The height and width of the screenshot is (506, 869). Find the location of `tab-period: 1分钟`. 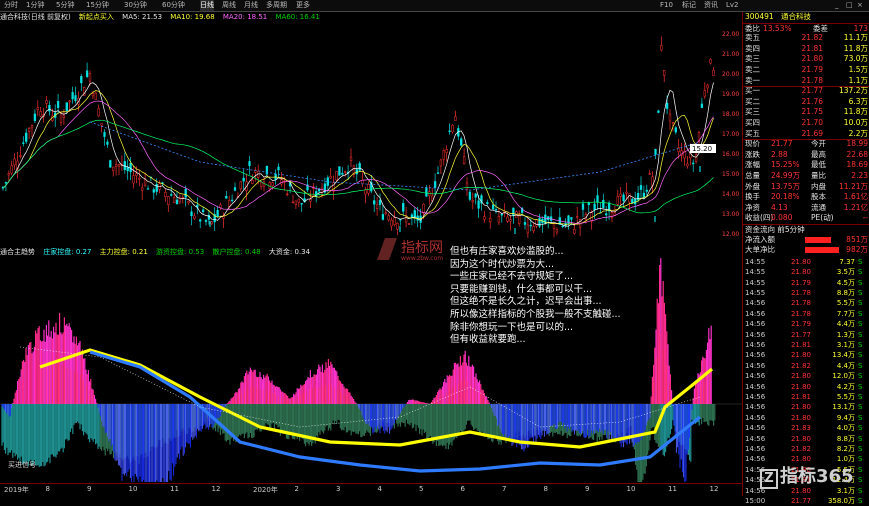

tab-period: 1分钟 is located at coordinates (35, 5).